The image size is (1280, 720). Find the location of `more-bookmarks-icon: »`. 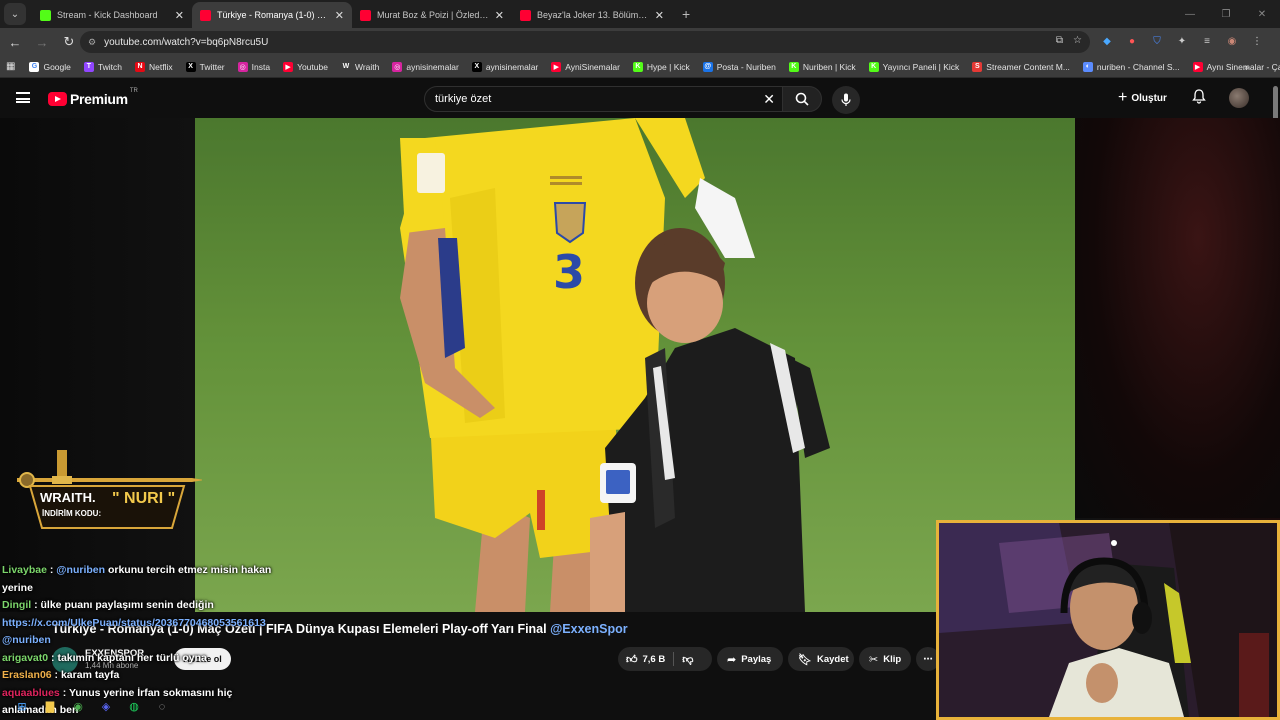

more-bookmarks-icon: » is located at coordinates (1246, 67).